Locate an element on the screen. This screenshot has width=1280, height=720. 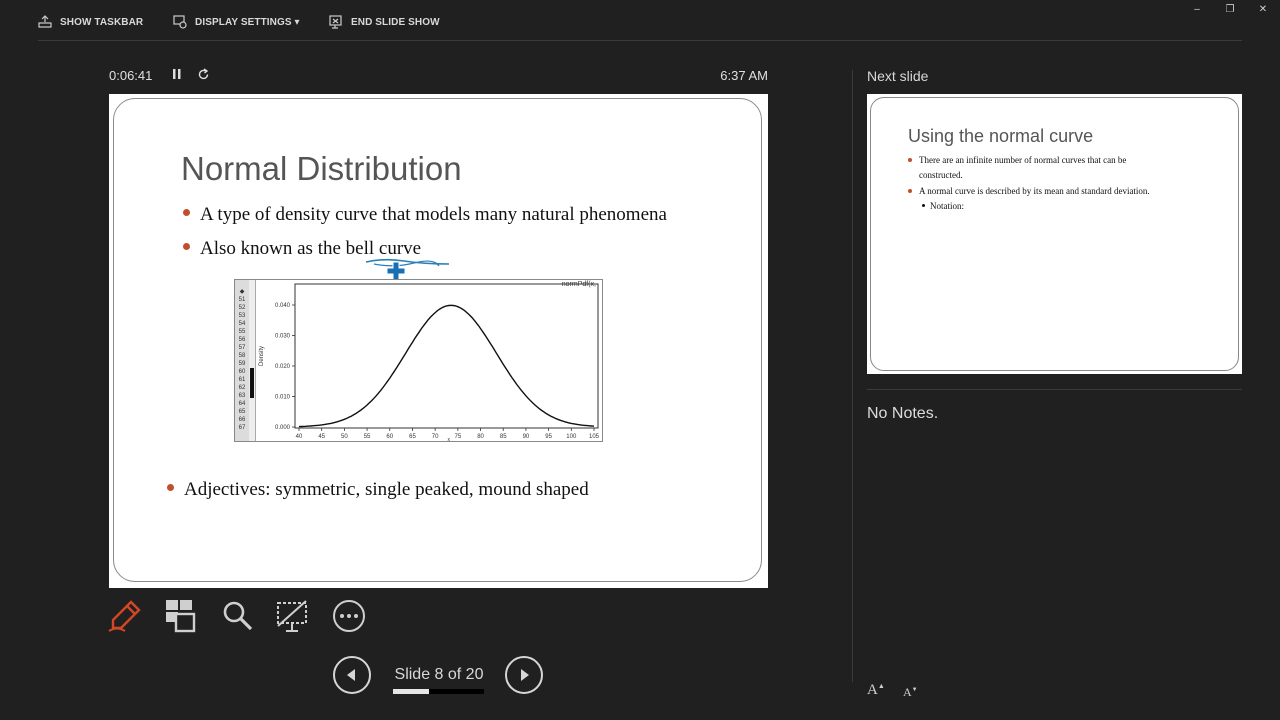
restore-button: ❐ is located at coordinates (1230, 11).